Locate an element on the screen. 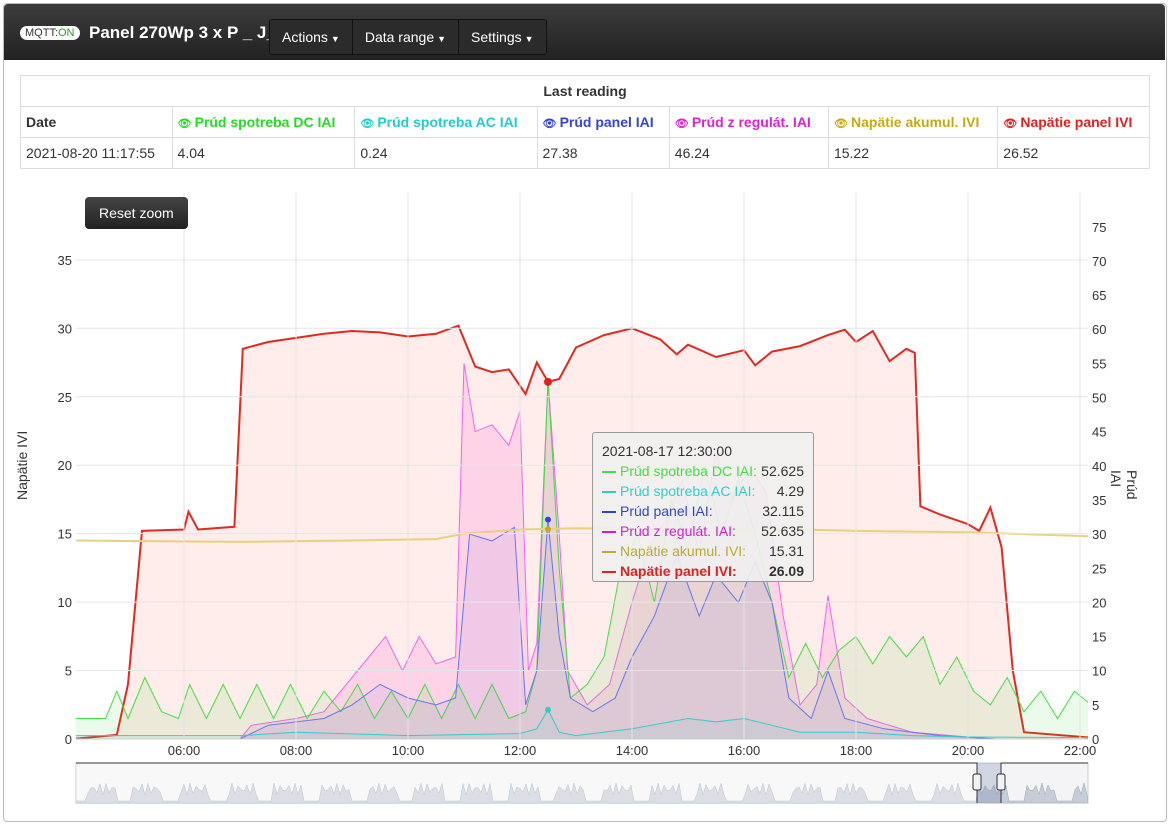 This screenshot has width=1169, height=825. y2-tick-label: 10 is located at coordinates (1099, 671).